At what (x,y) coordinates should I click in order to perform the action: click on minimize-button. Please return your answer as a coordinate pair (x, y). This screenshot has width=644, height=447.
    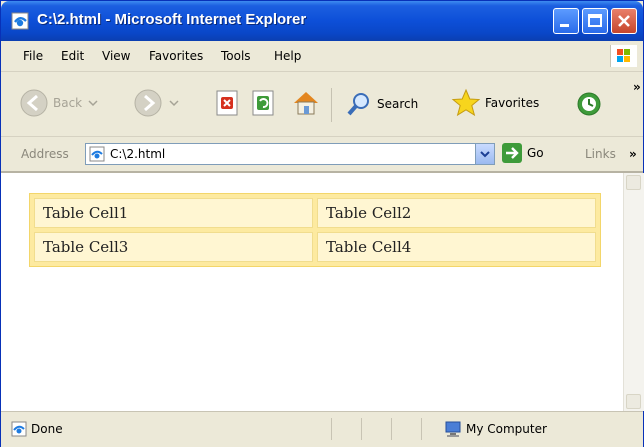
    Looking at the image, I should click on (566, 21).